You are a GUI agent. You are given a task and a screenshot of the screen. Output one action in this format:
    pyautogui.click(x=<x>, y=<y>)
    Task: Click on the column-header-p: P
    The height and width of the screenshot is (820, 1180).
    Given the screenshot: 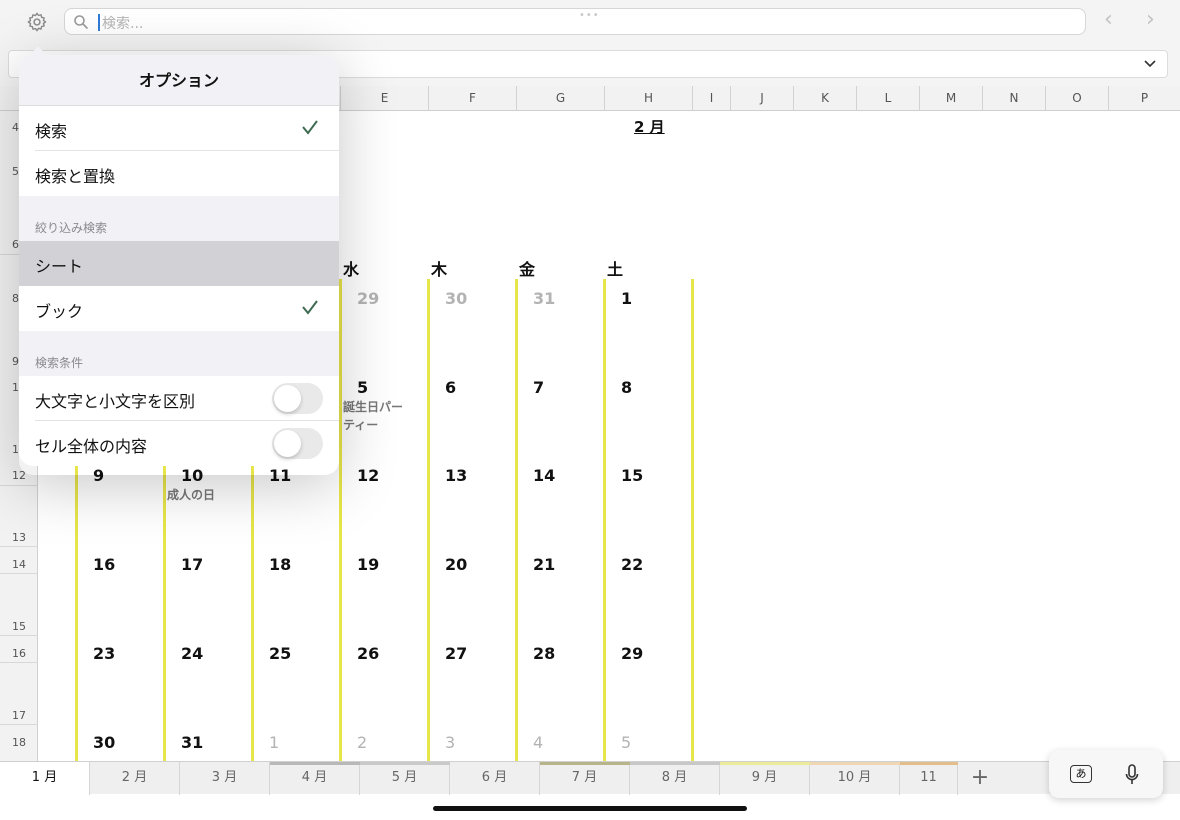 What is the action you would take?
    pyautogui.click(x=1144, y=98)
    